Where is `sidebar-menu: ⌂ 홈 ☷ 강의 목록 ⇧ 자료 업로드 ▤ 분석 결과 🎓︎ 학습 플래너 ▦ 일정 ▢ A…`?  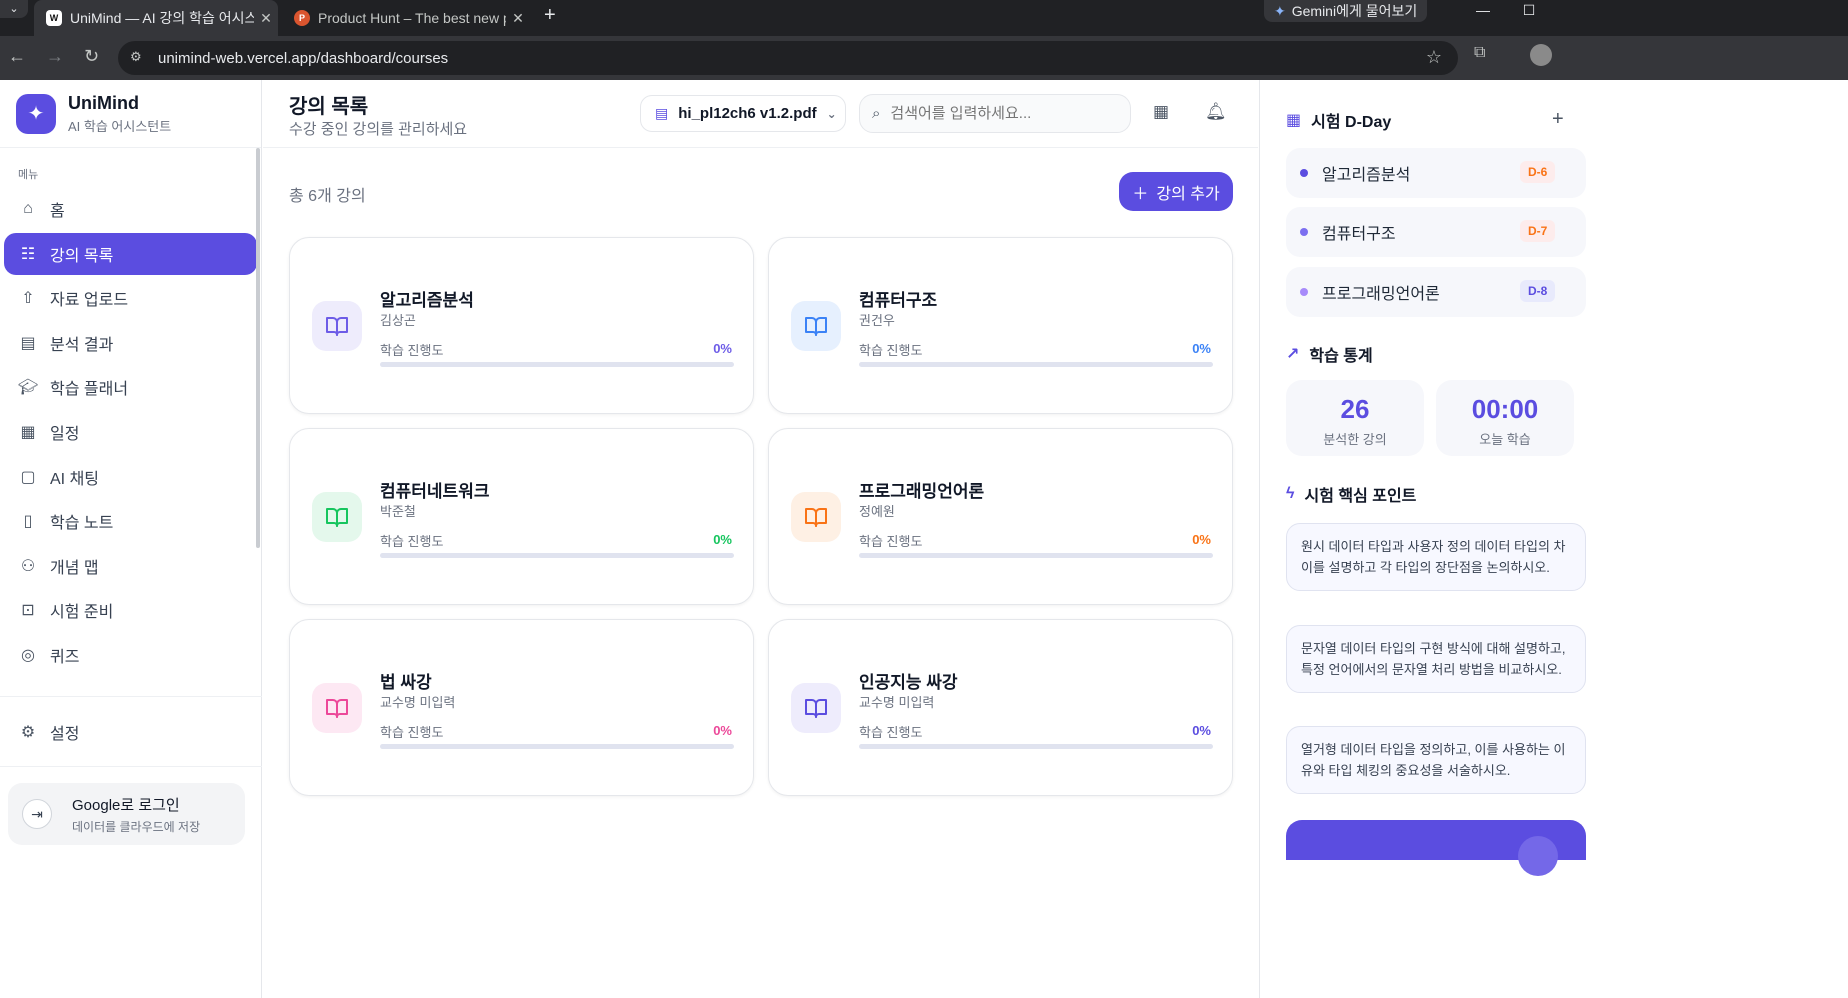 sidebar-menu: ⌂ 홈 ☷ 강의 목록 ⇧ 자료 업로드 ▤ 분석 결과 🎓︎ 학습 플래너 ▦ 일정 ▢ A… is located at coordinates (130, 432).